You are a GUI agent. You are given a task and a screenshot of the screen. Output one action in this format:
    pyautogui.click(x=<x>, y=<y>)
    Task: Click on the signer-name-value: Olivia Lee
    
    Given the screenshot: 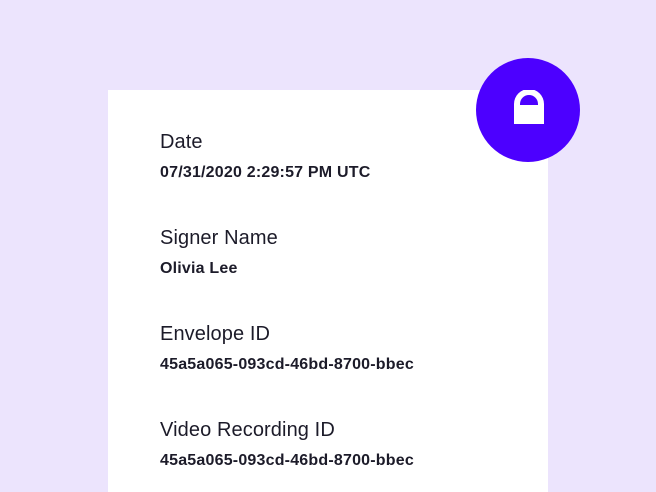 What is the action you would take?
    pyautogui.click(x=199, y=268)
    